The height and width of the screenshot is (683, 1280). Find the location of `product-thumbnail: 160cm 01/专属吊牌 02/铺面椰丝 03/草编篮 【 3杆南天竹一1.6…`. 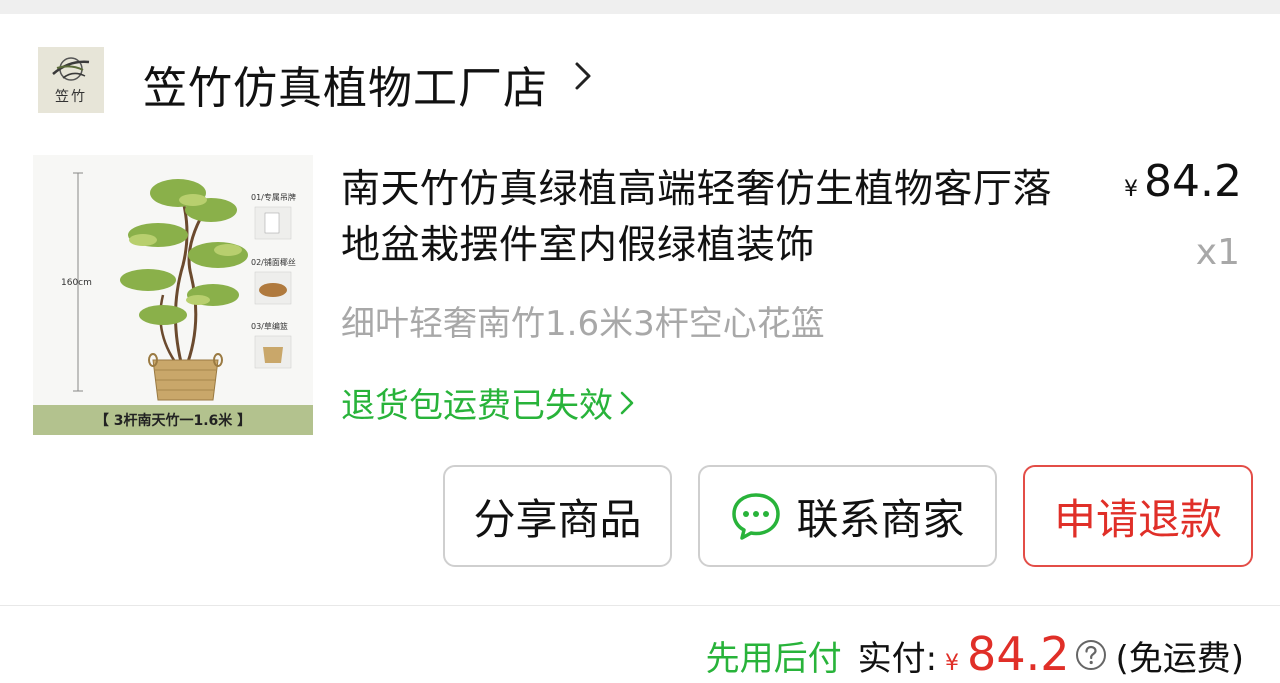

product-thumbnail: 160cm 01/专属吊牌 02/铺面椰丝 03/草编篮 【 3杆南天竹一1.6… is located at coordinates (173, 295).